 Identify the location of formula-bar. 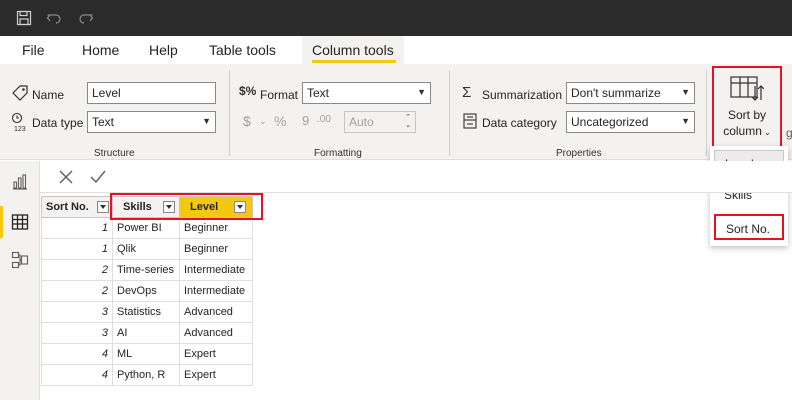
(416, 177).